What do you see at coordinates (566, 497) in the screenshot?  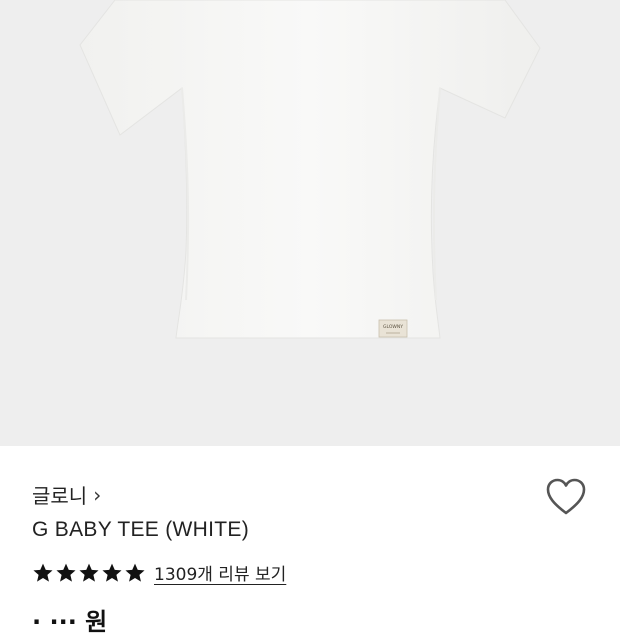 I see `heart-outline-icon` at bounding box center [566, 497].